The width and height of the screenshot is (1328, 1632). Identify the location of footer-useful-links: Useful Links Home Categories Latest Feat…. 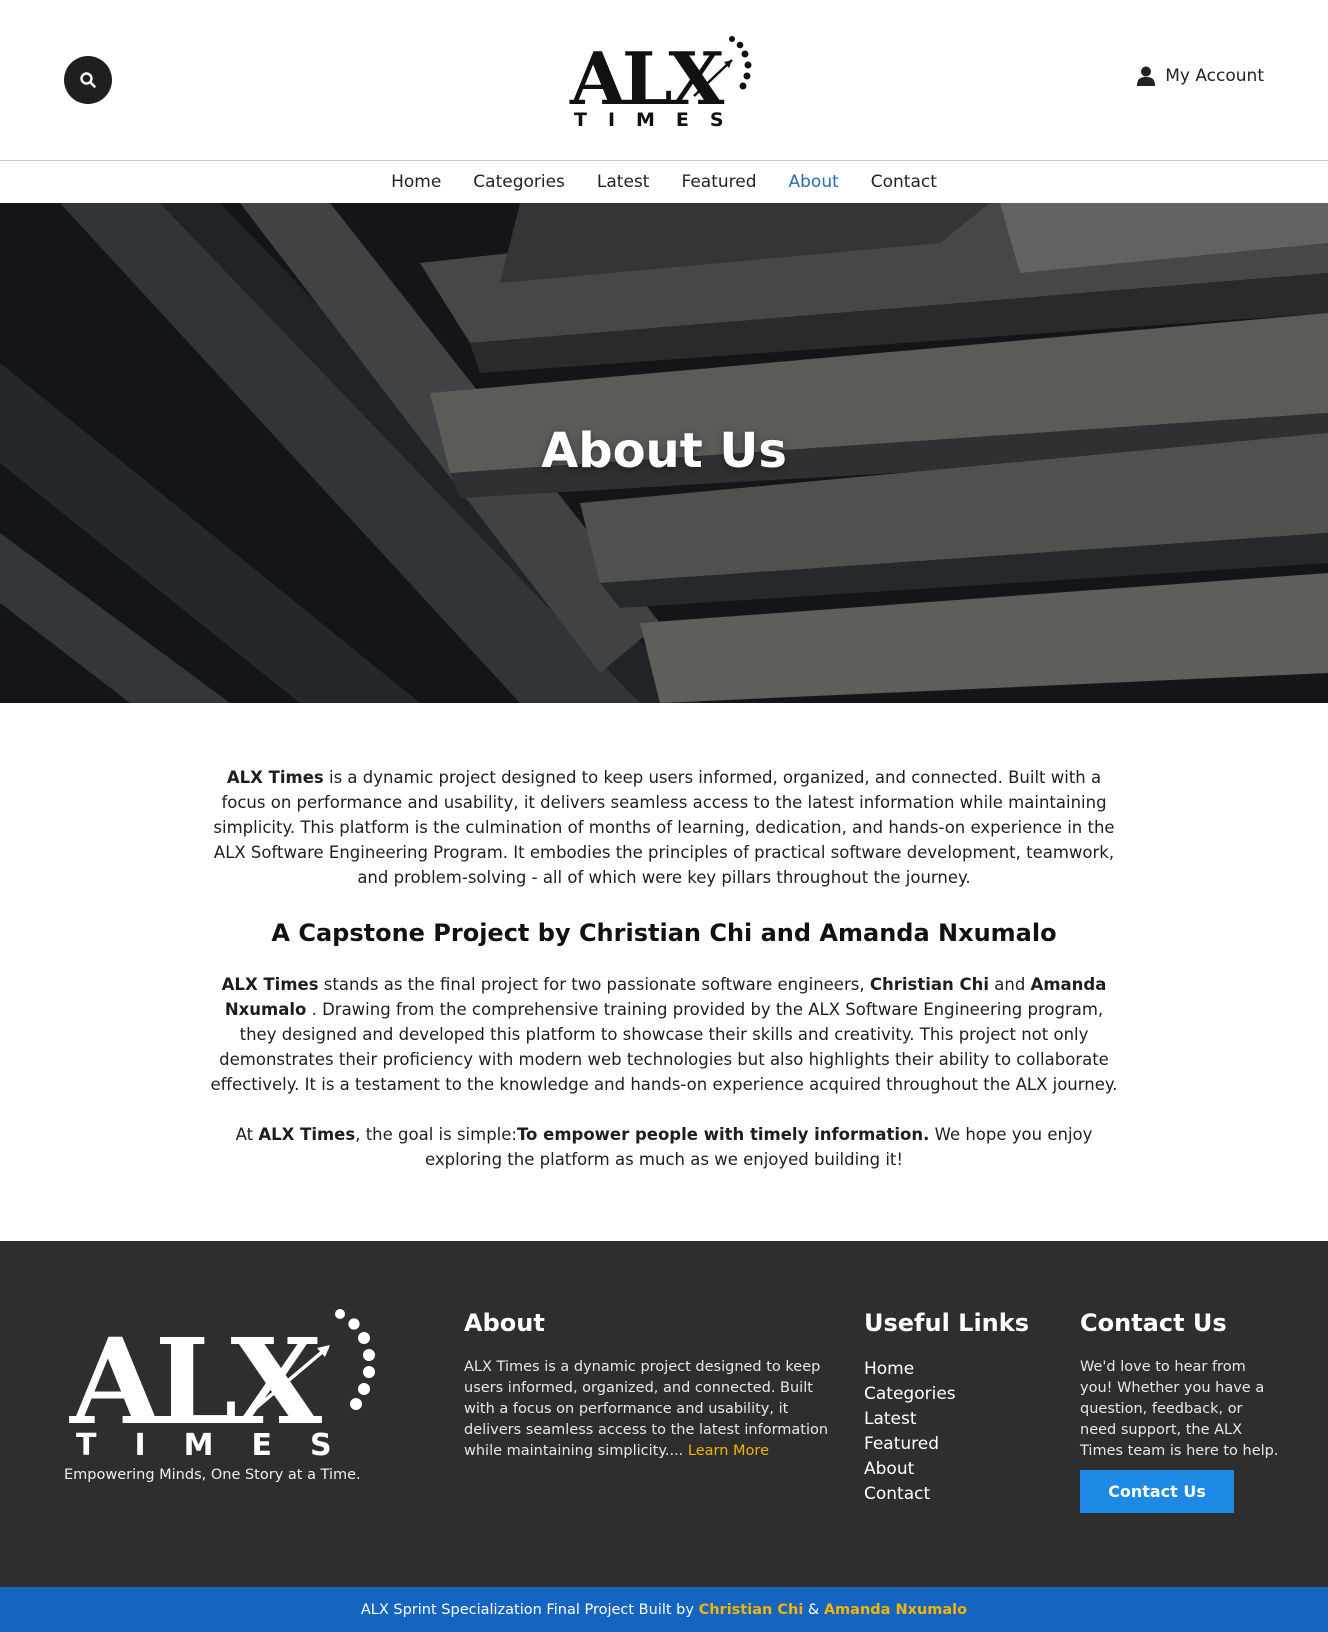
(954, 1408).